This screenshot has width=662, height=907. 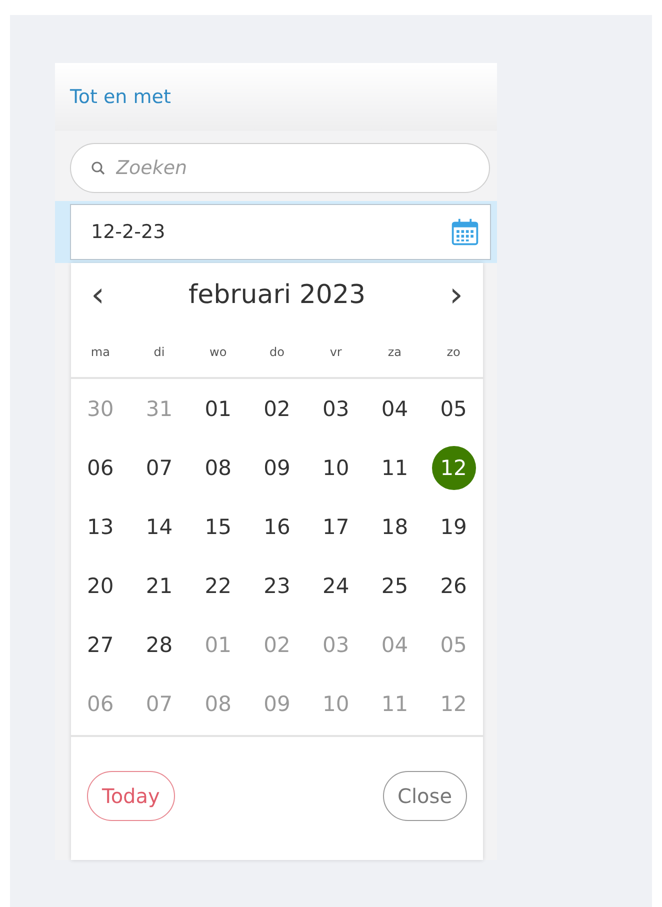 I want to click on day-cell: 20, so click(x=100, y=586).